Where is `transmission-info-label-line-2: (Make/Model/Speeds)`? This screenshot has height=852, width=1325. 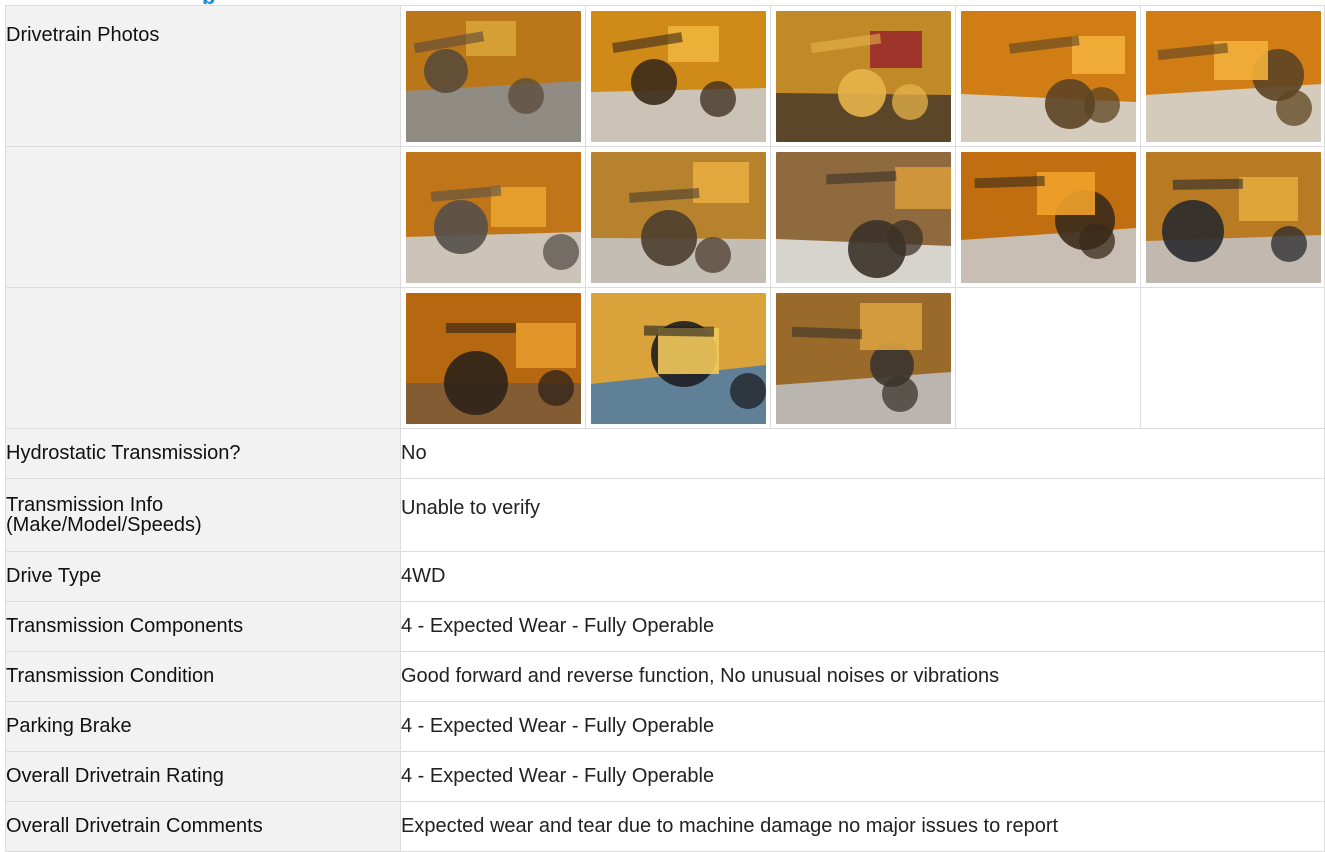
transmission-info-label-line-2: (Make/Model/Speeds) is located at coordinates (104, 525).